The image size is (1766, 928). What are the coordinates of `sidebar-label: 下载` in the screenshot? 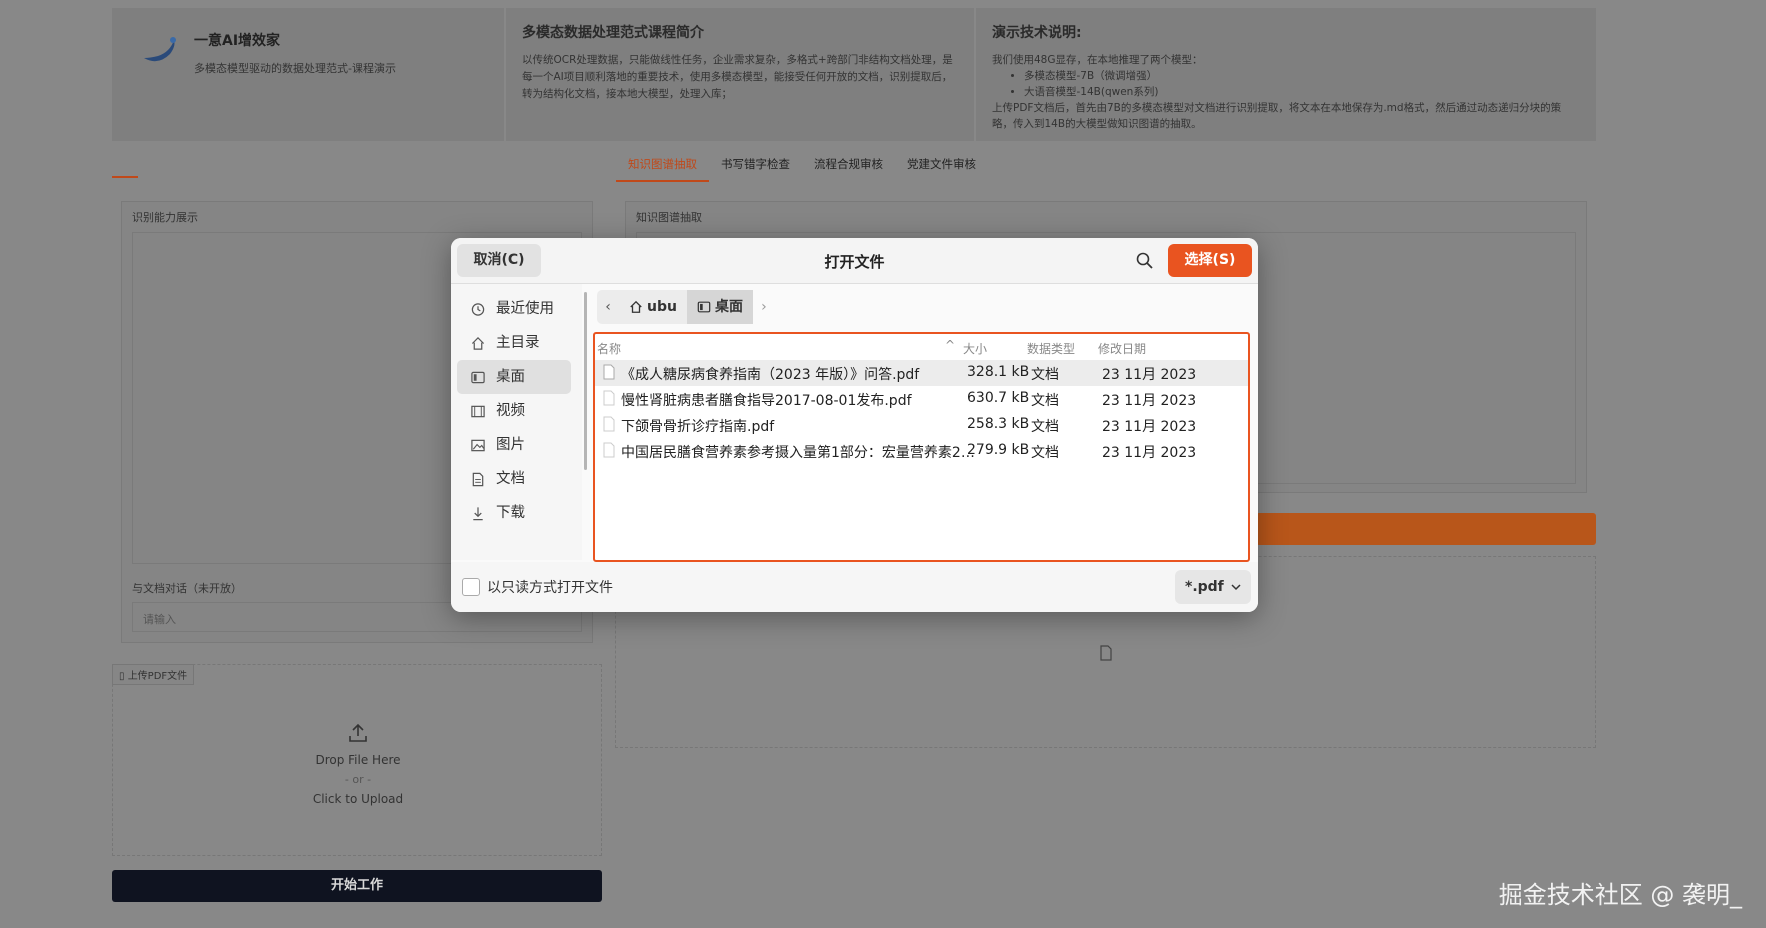 It's located at (510, 513).